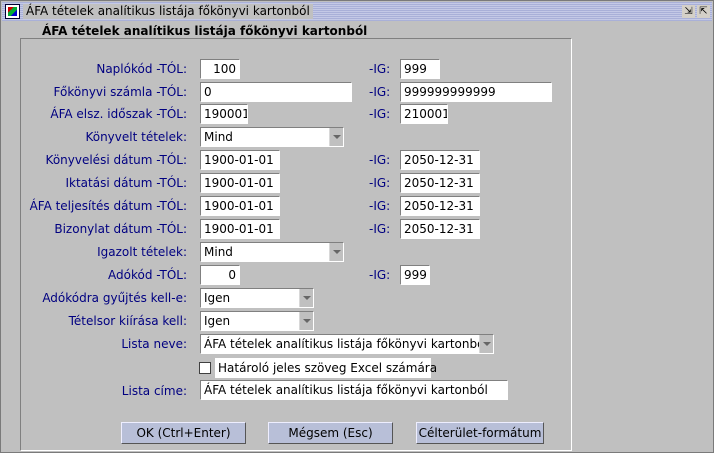 Image resolution: width=714 pixels, height=453 pixels. I want to click on adokod-from-field: 0, so click(220, 275).